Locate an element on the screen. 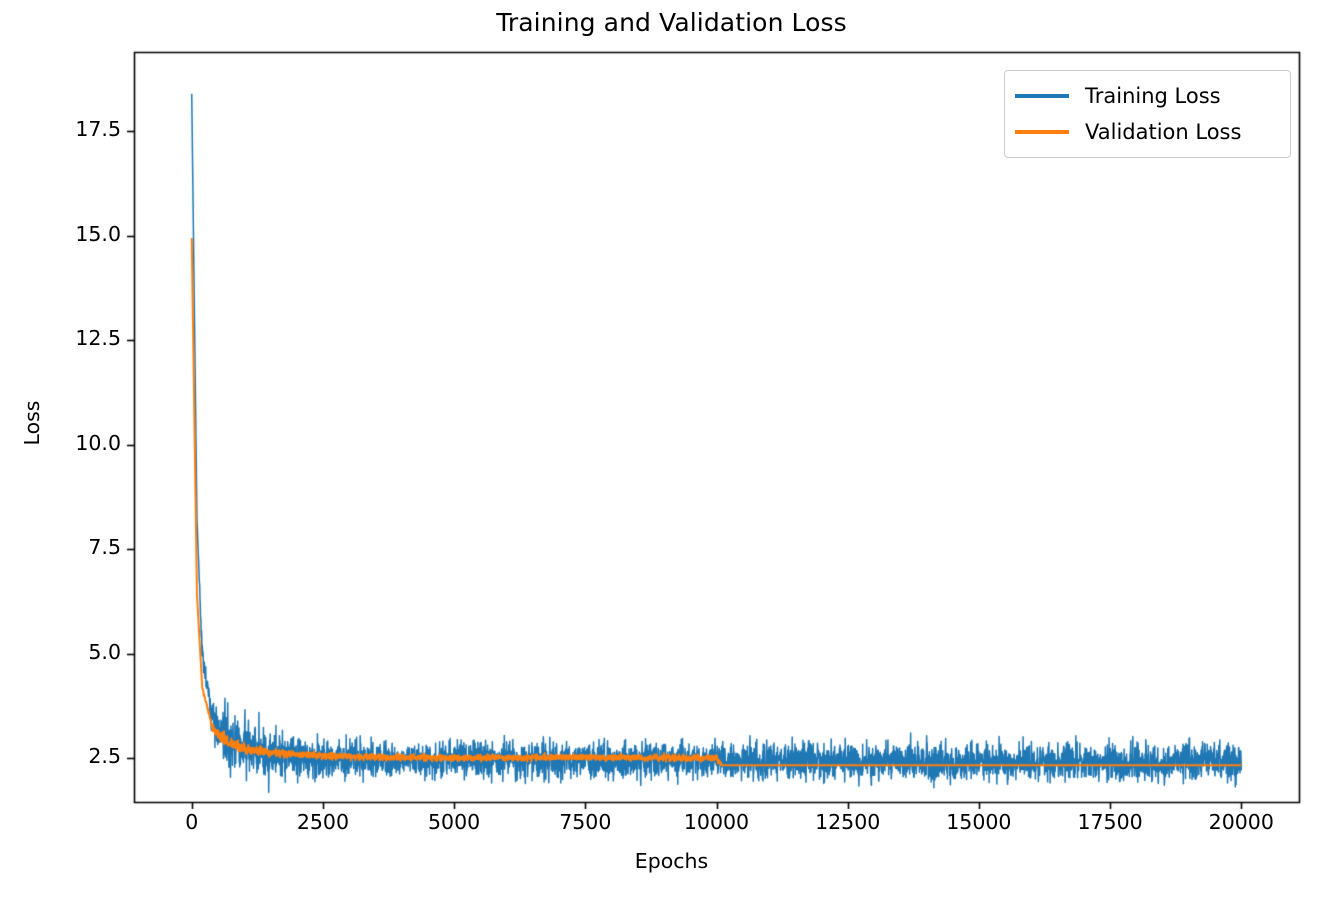  y-tick-label: 12.5 is located at coordinates (98, 338).